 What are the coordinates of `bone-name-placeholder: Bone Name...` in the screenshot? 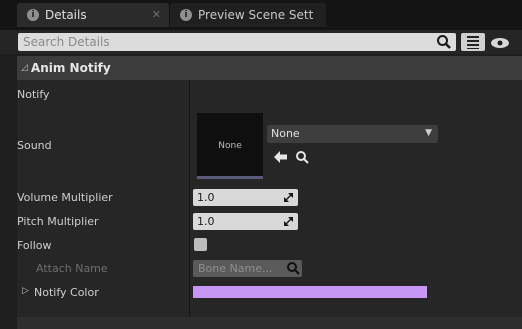 It's located at (235, 268).